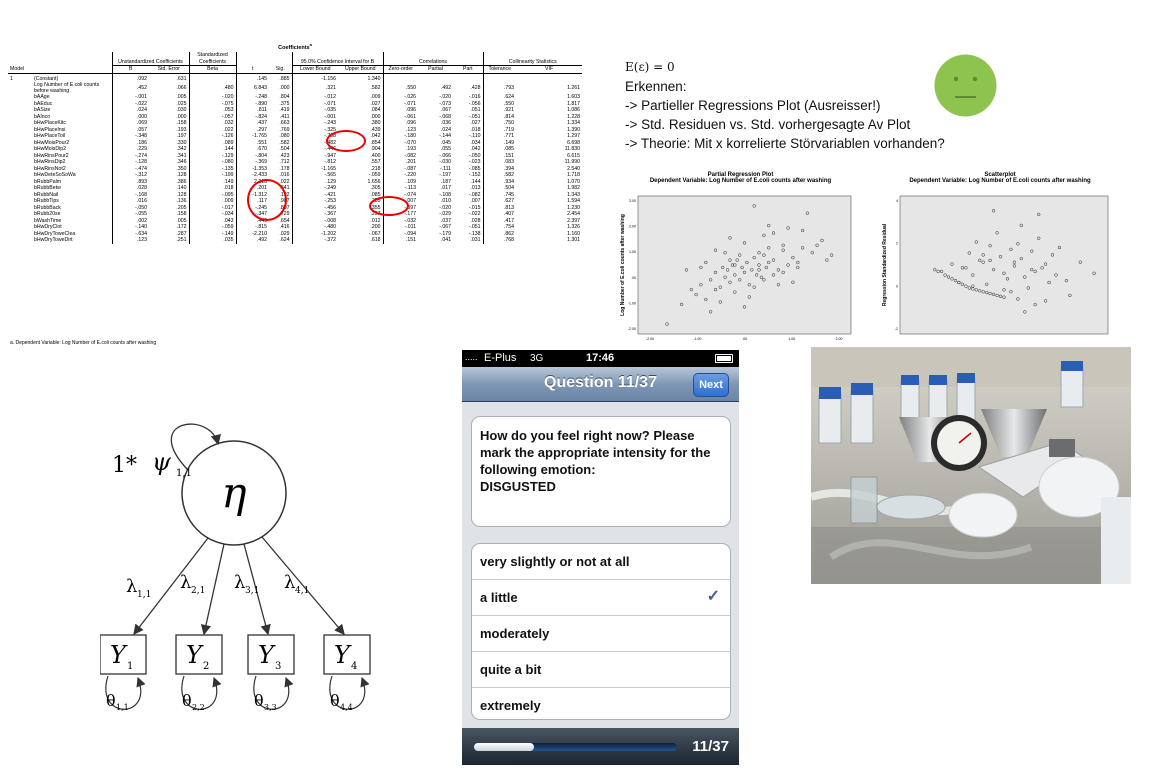 Image resolution: width=1162 pixels, height=773 pixels. I want to click on lab-photo, so click(971, 465).